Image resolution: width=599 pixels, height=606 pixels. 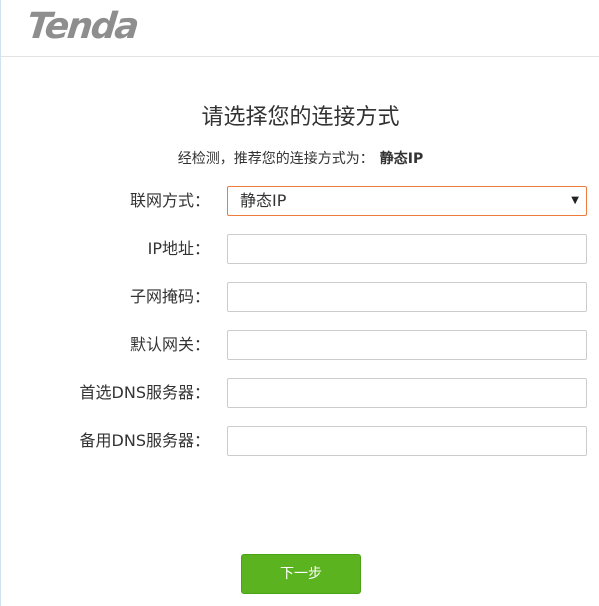 What do you see at coordinates (301, 574) in the screenshot?
I see `next-step-button: 下一步` at bounding box center [301, 574].